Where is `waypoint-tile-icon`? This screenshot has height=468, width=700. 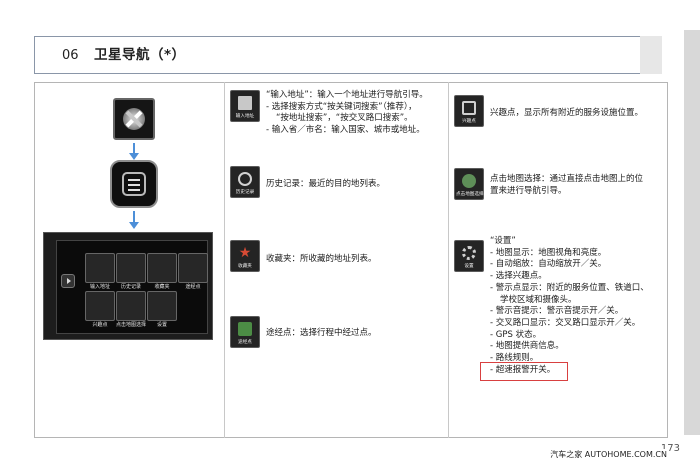 waypoint-tile-icon is located at coordinates (193, 268).